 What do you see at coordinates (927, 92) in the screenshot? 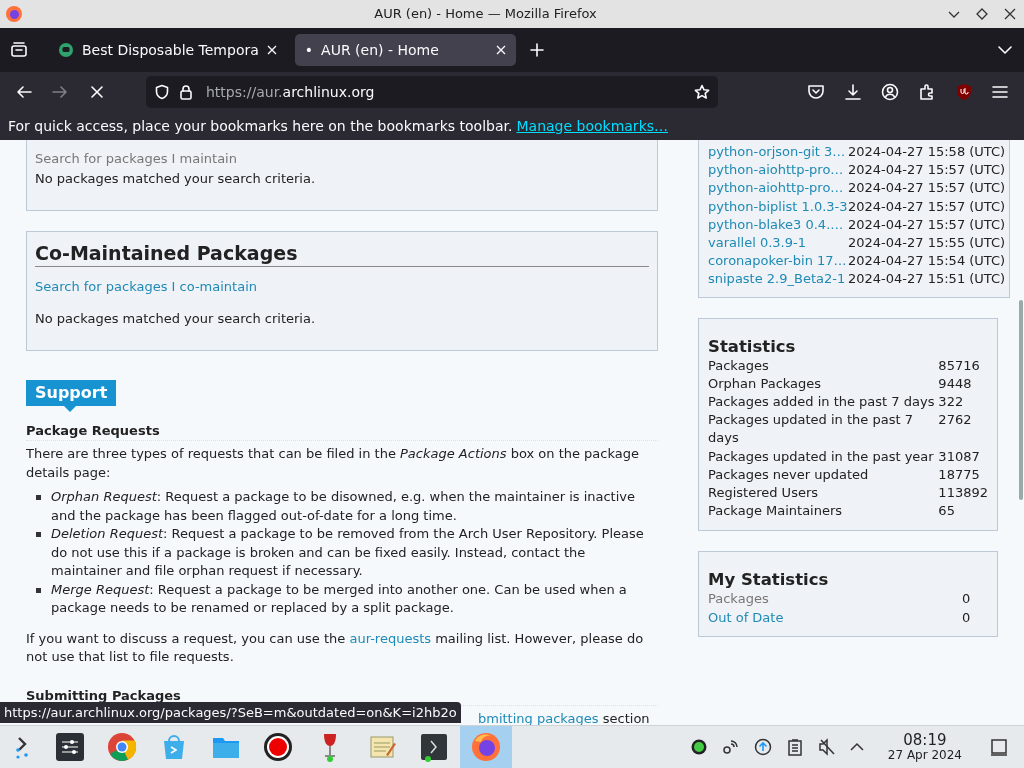
I see `extensions-icon` at bounding box center [927, 92].